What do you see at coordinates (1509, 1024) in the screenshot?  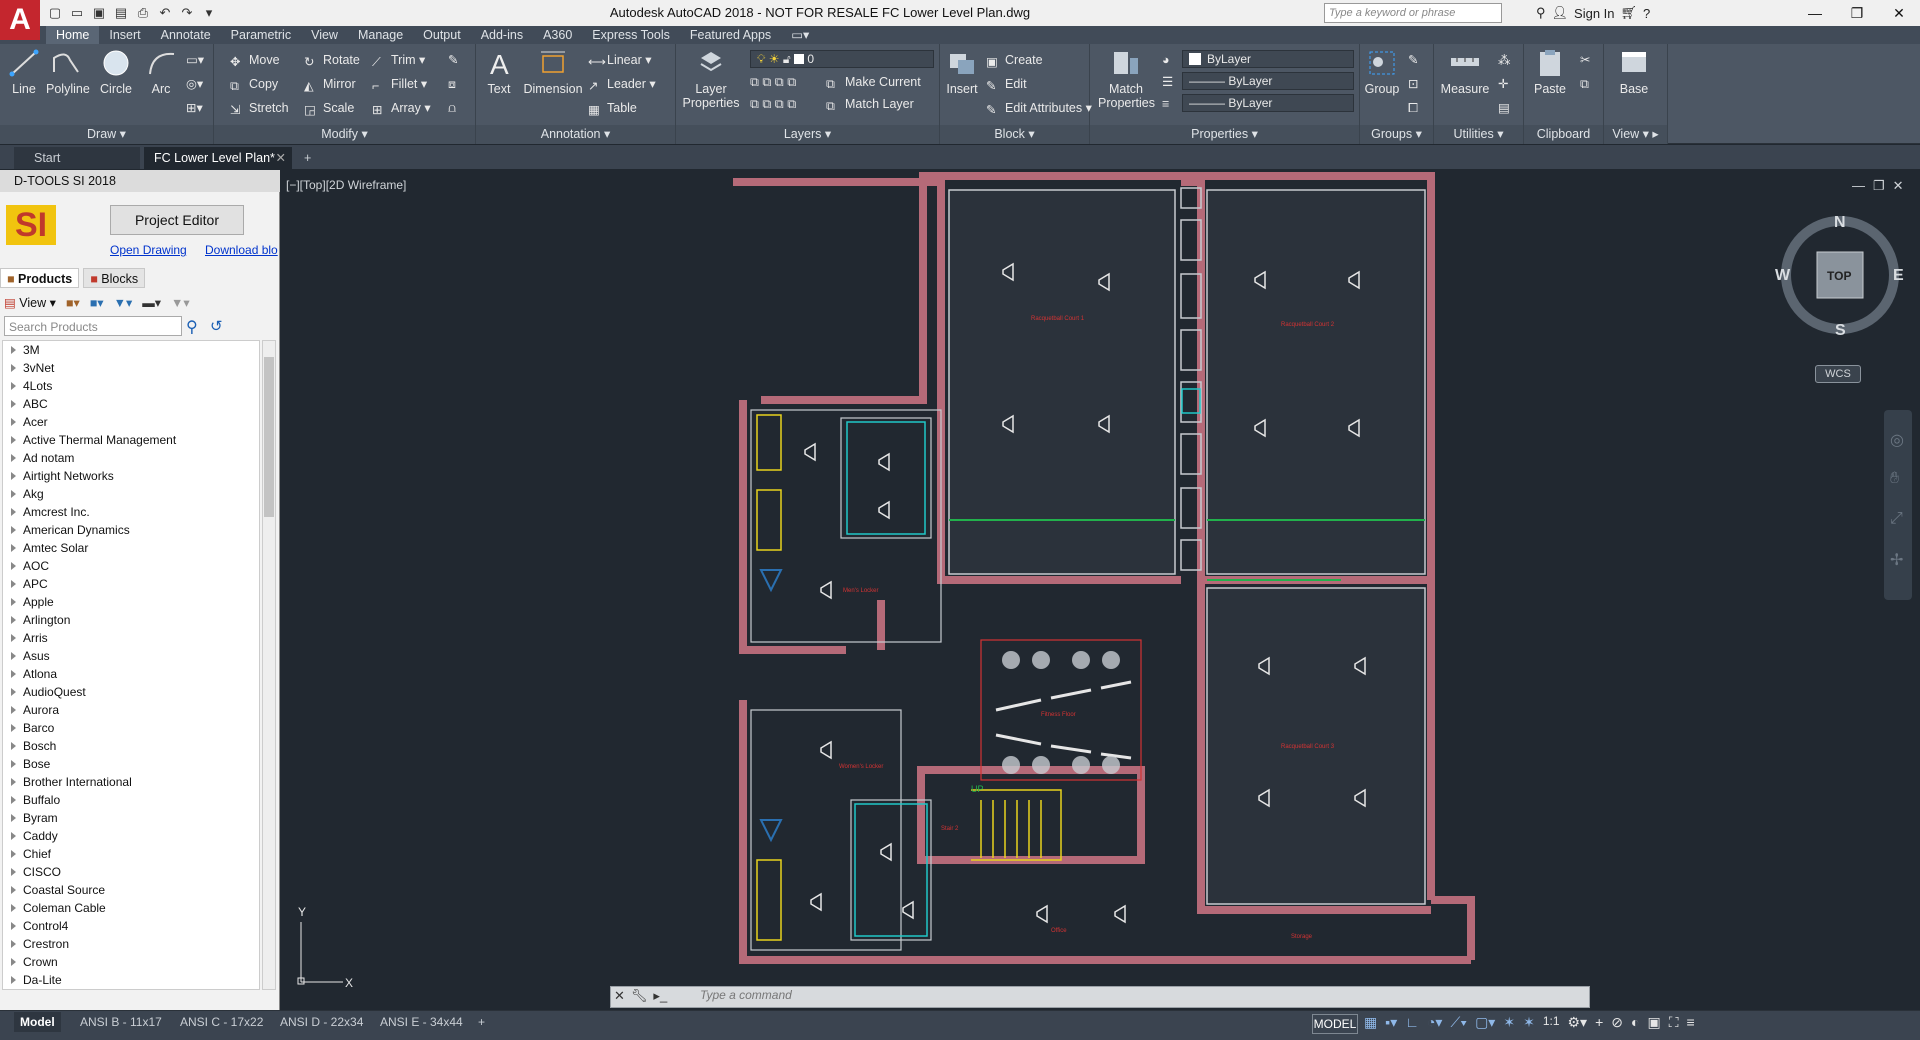 I see `annotation-visibility-icon: ✶` at bounding box center [1509, 1024].